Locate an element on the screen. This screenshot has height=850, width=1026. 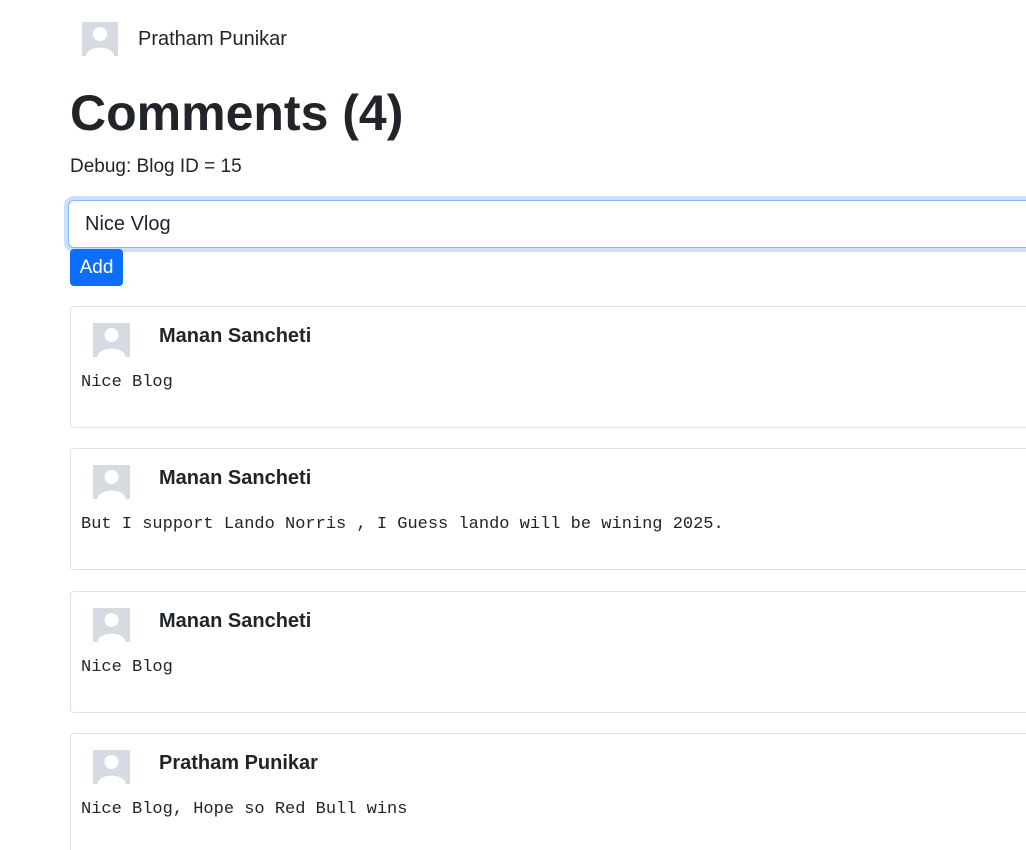
comment-input is located at coordinates (547, 224).